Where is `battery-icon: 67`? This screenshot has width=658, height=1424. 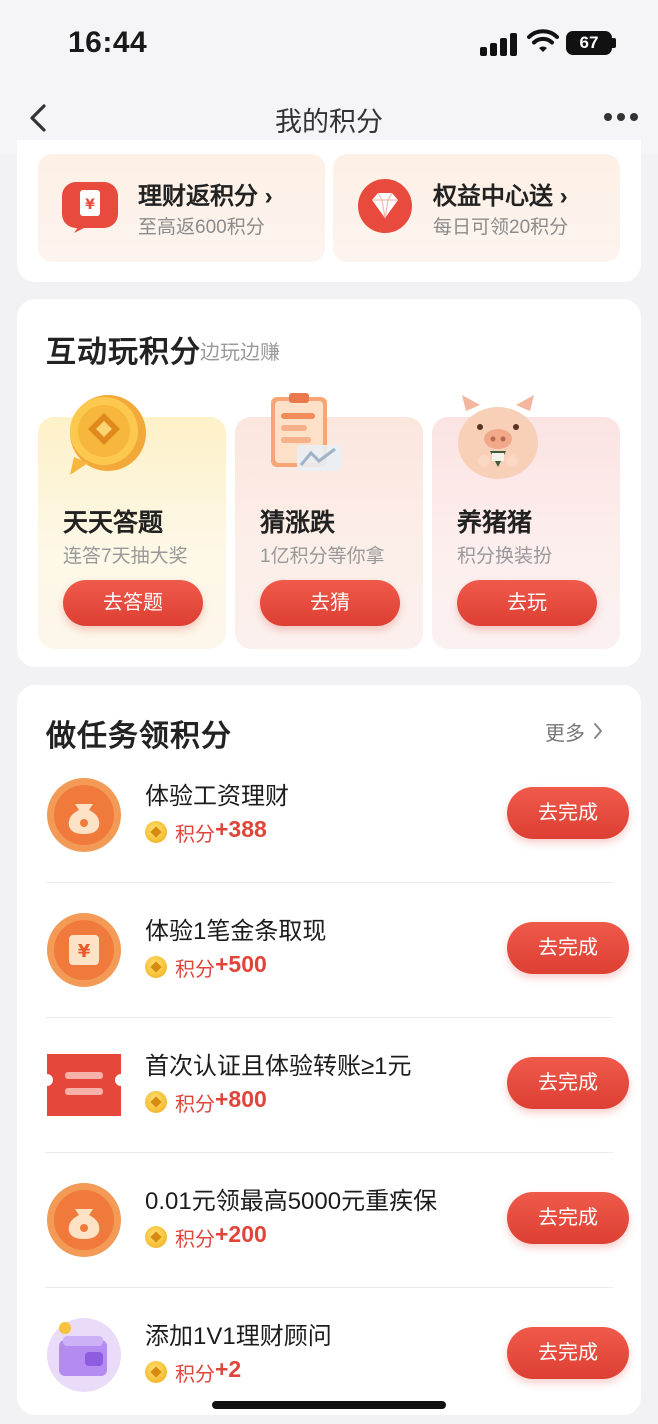 battery-icon: 67 is located at coordinates (589, 43).